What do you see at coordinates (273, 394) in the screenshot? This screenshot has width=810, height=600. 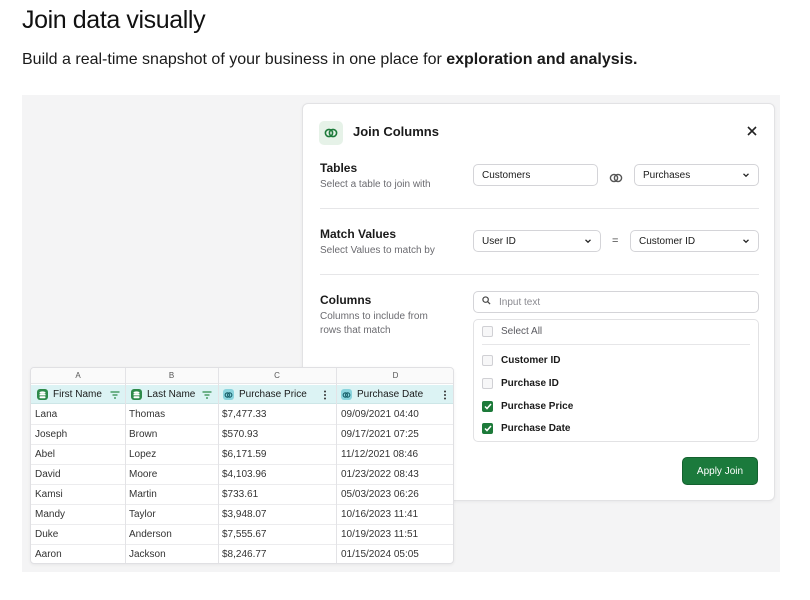 I see `header-label: Purchase Price` at bounding box center [273, 394].